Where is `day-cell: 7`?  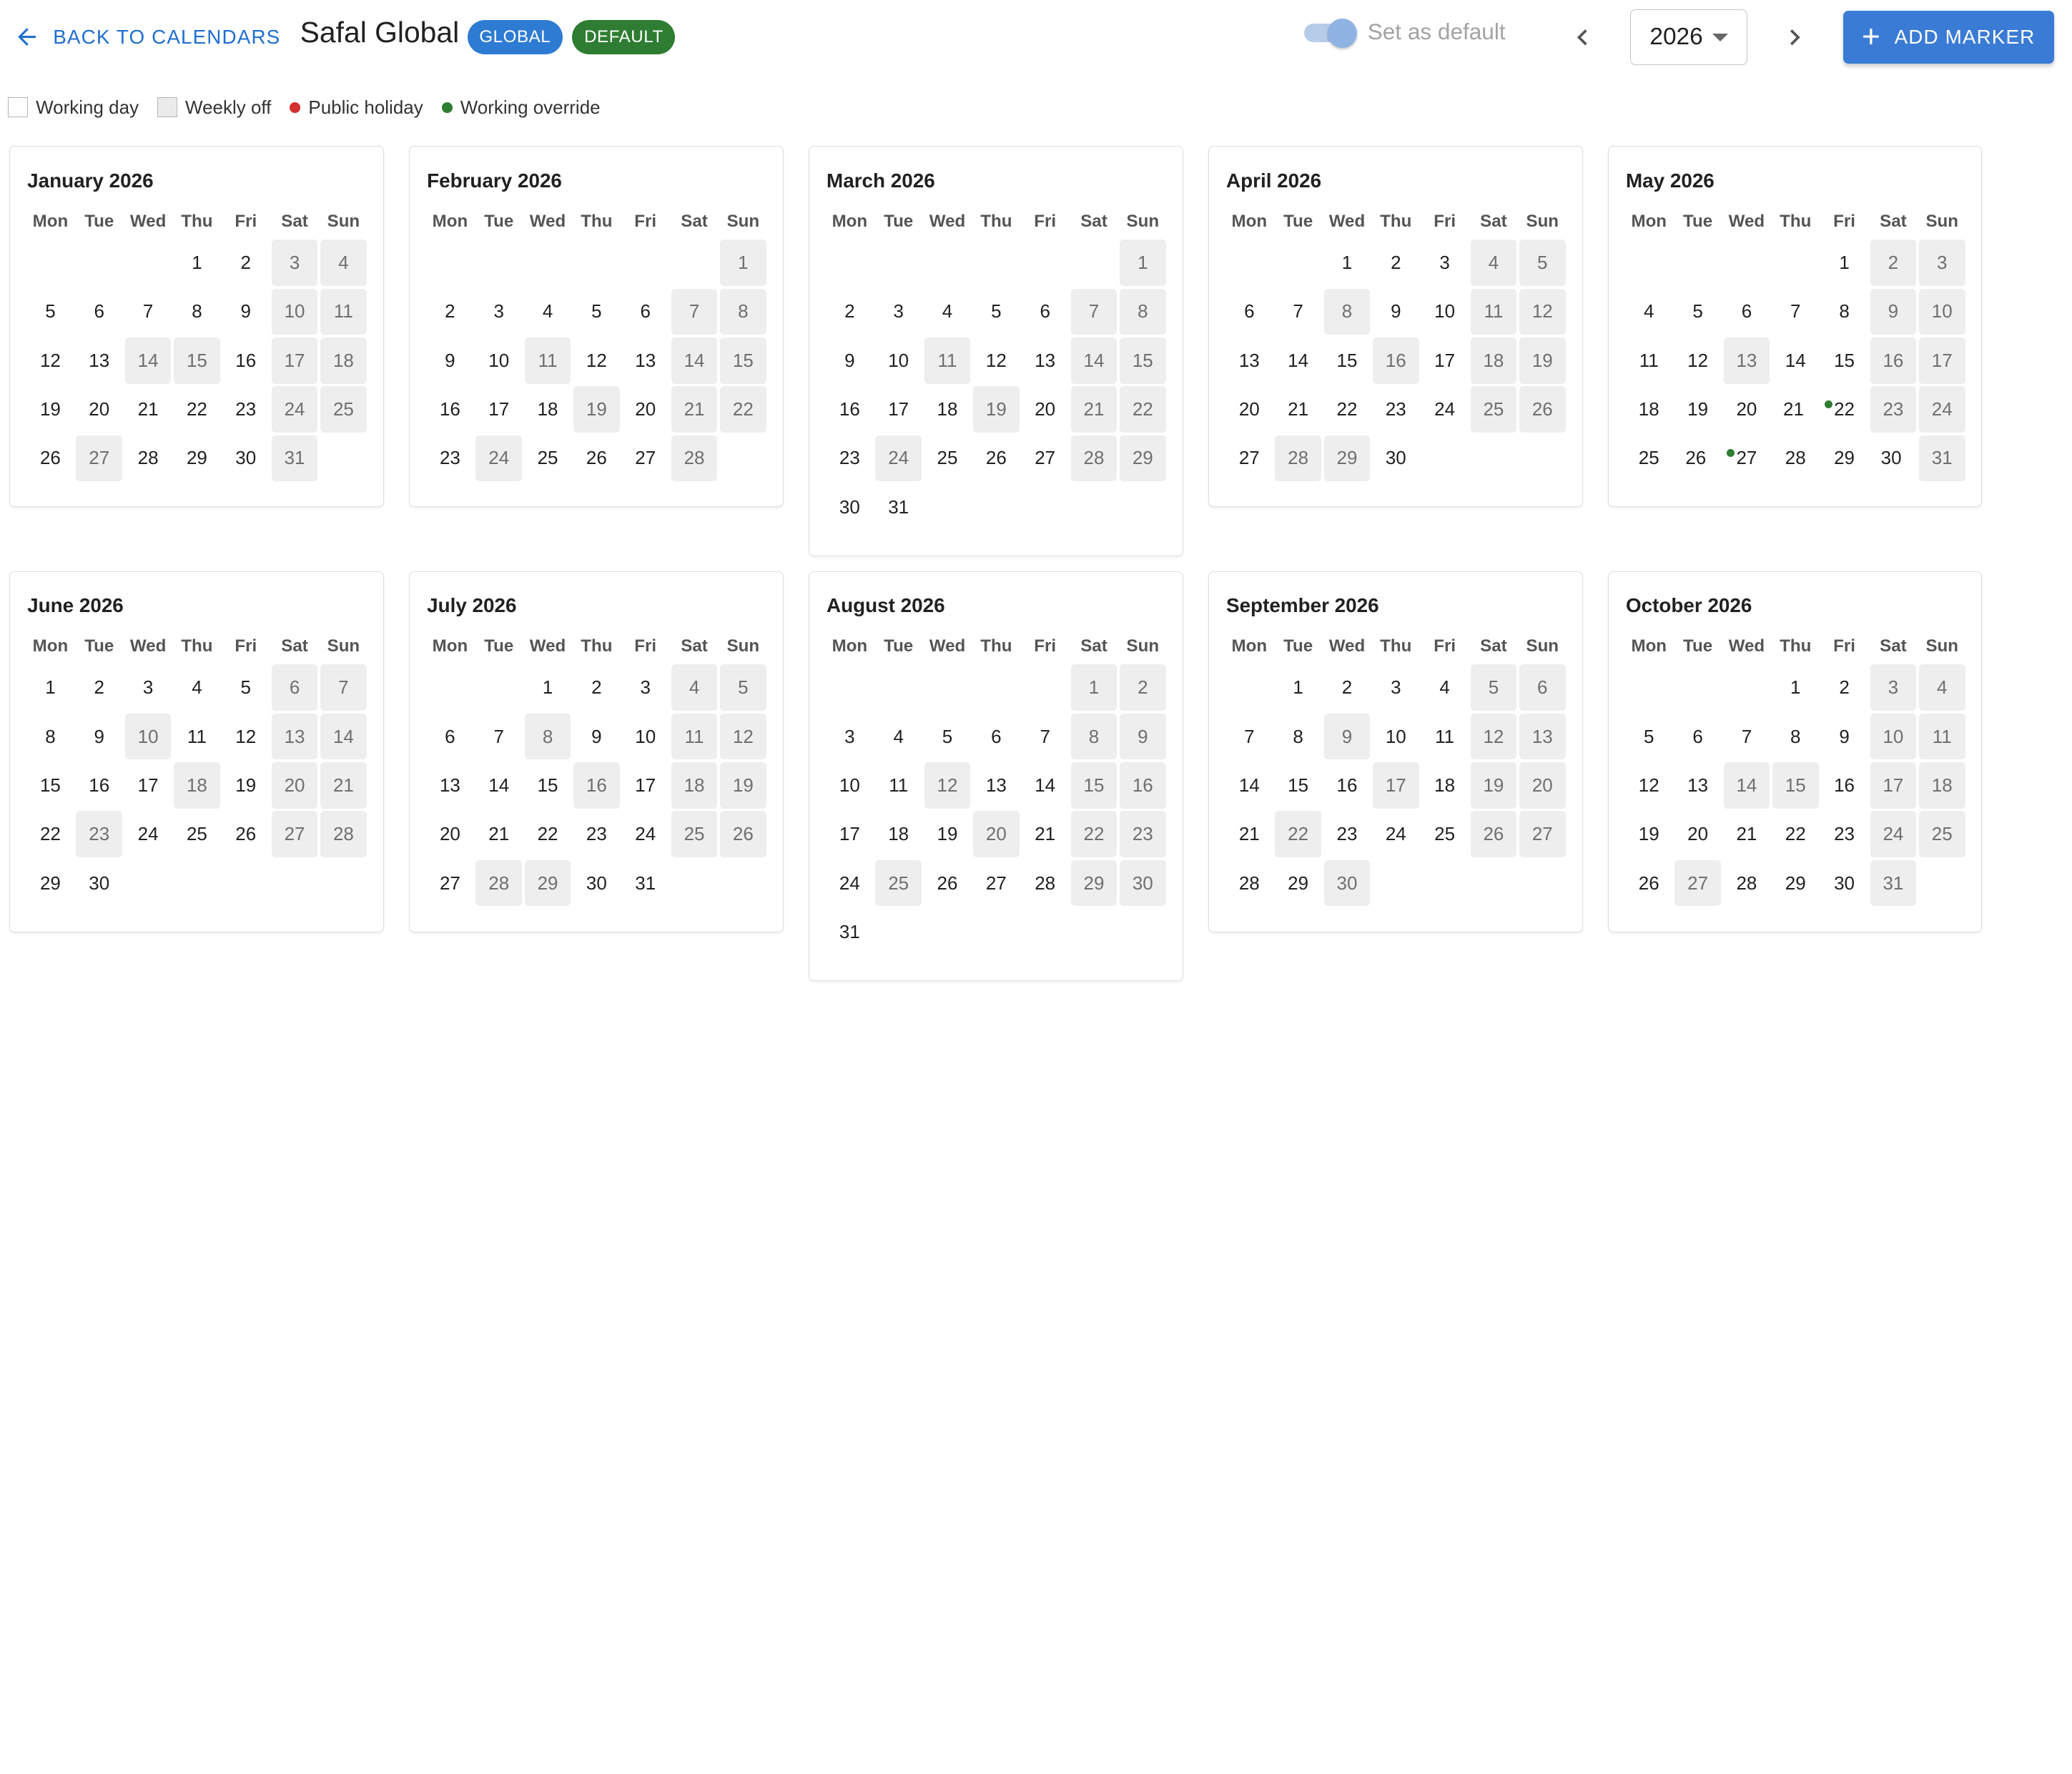
day-cell: 7 is located at coordinates (1795, 311).